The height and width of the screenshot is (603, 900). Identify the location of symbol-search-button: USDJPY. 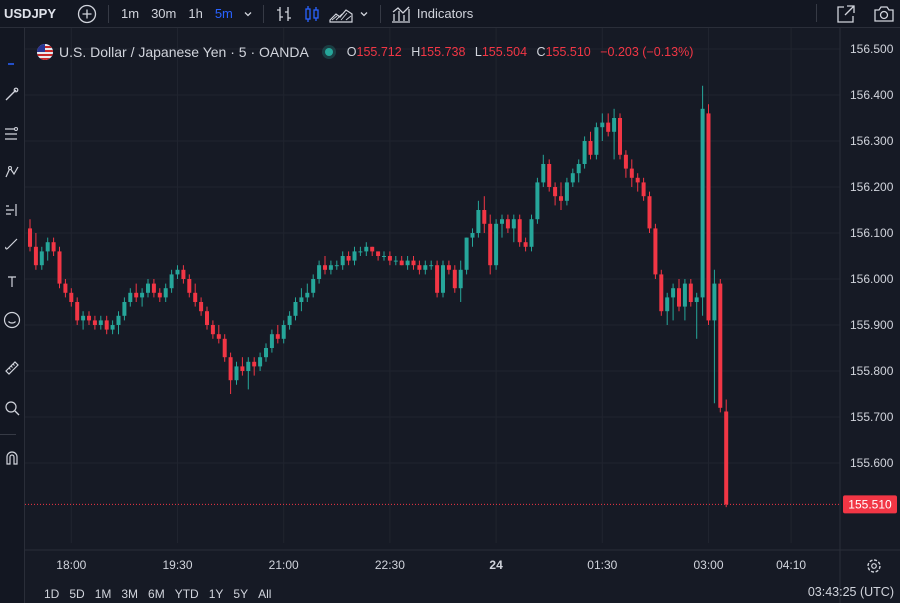
(37, 13).